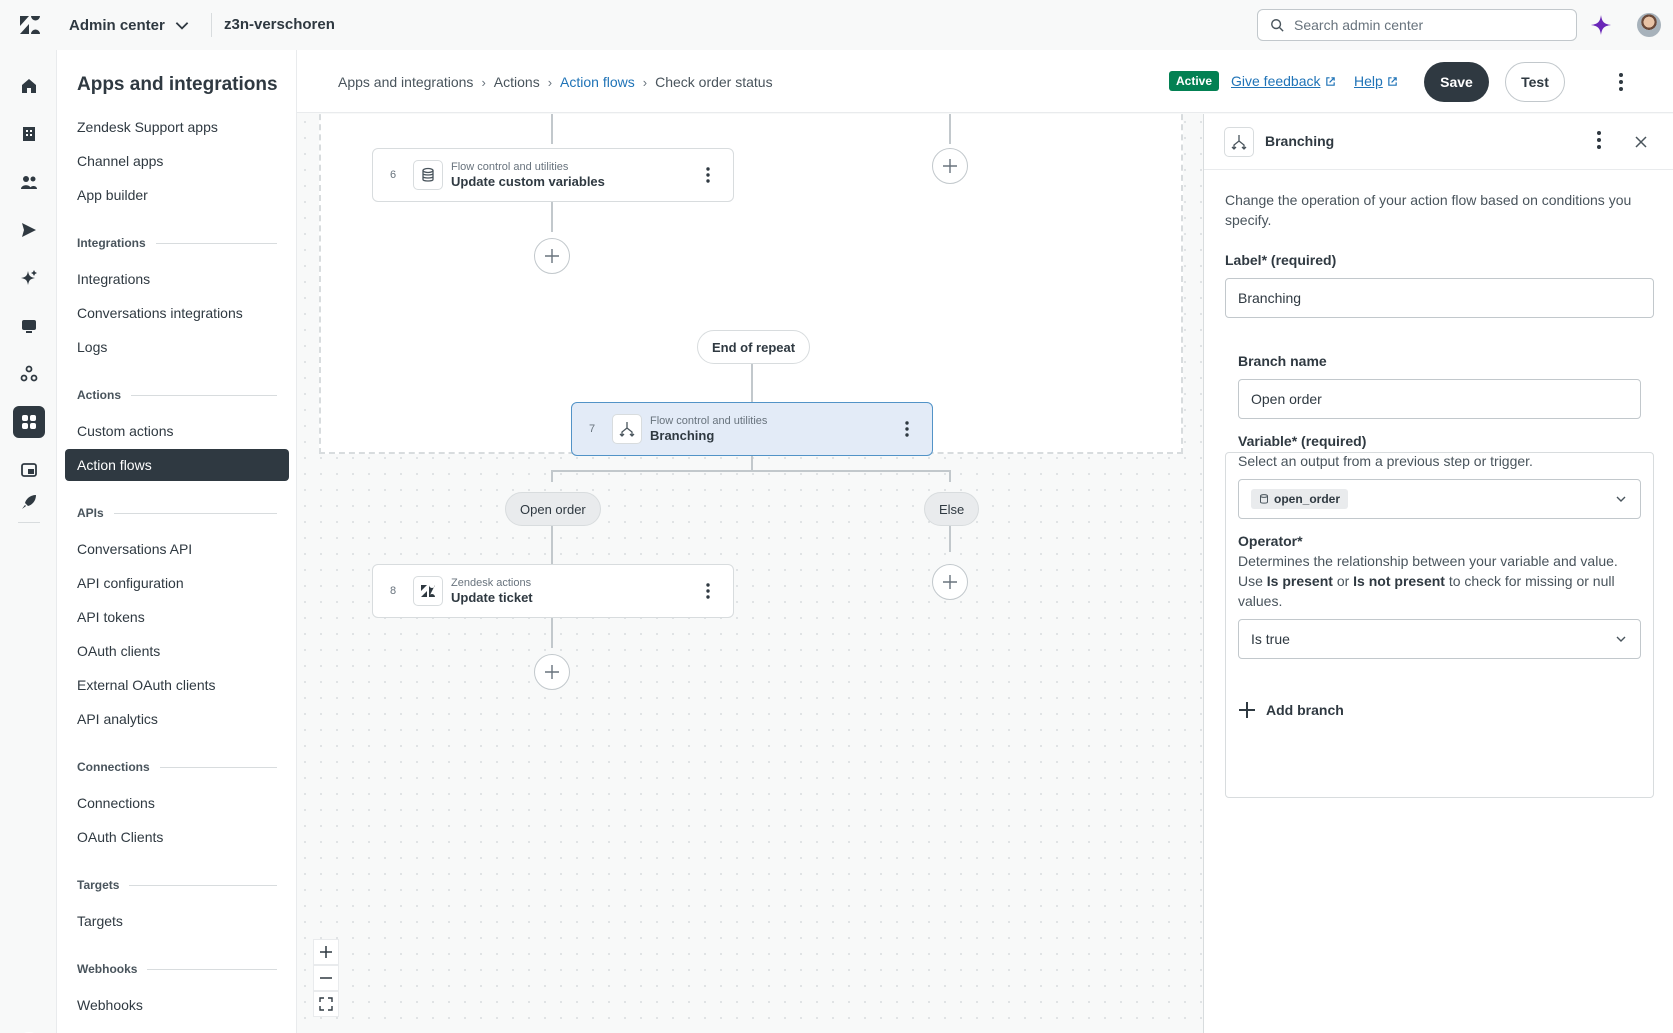 The height and width of the screenshot is (1033, 1673). I want to click on panel-header: Branching, so click(1438, 142).